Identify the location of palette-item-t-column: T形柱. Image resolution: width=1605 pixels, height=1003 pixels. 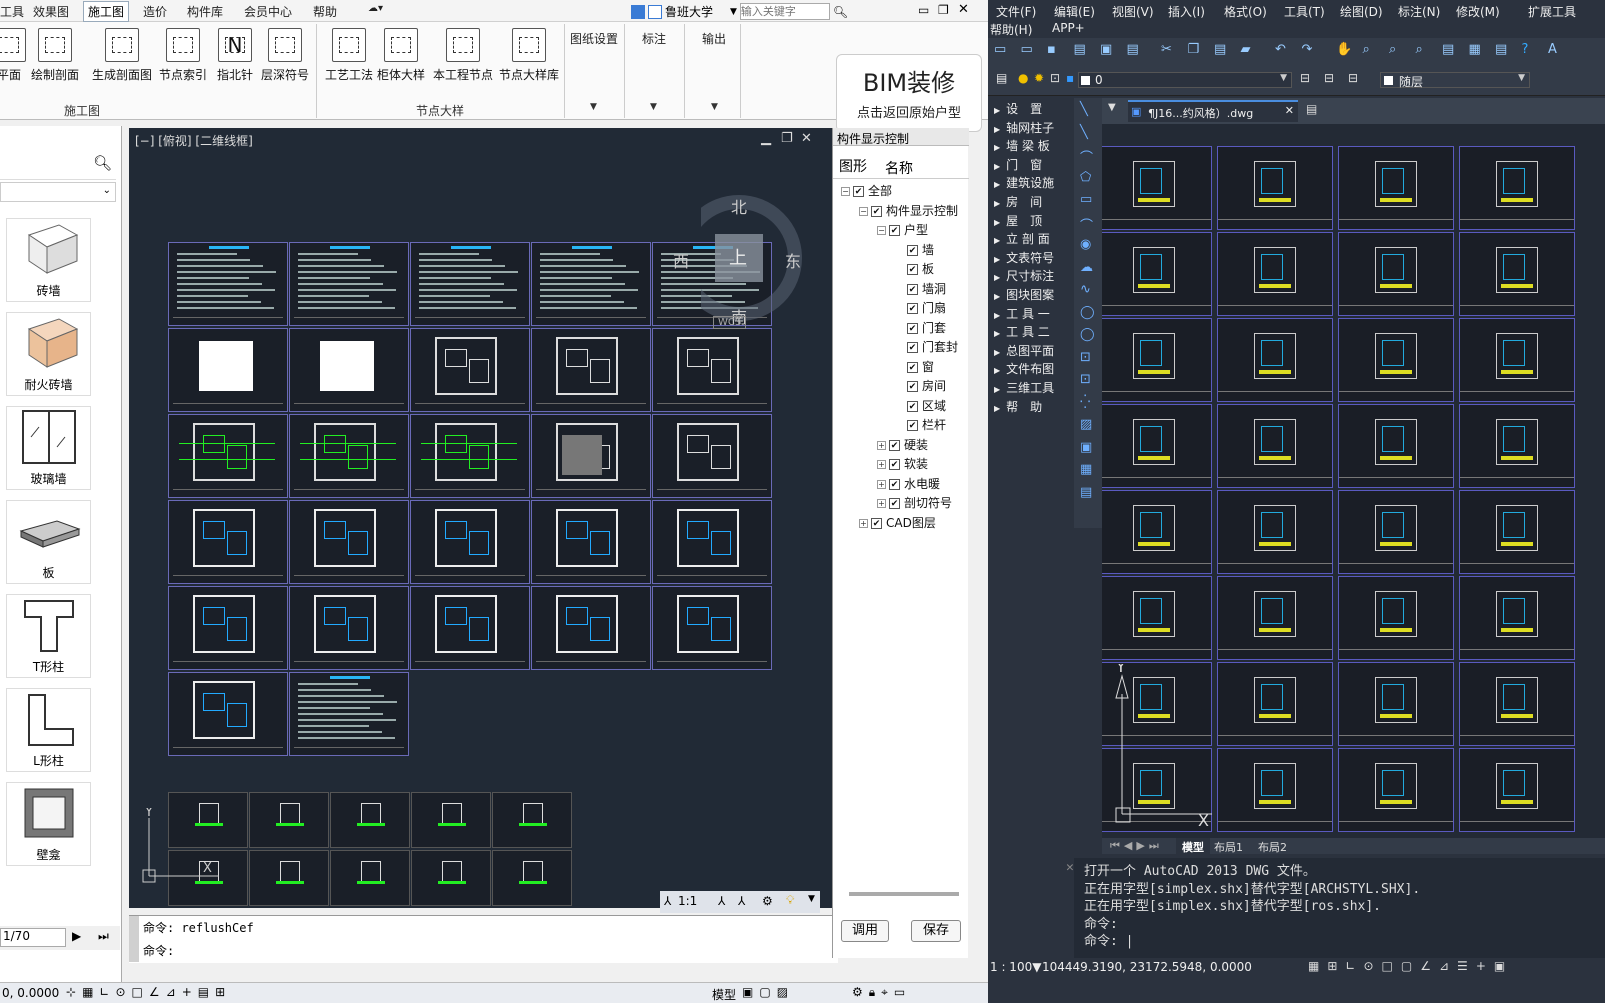
(48, 636).